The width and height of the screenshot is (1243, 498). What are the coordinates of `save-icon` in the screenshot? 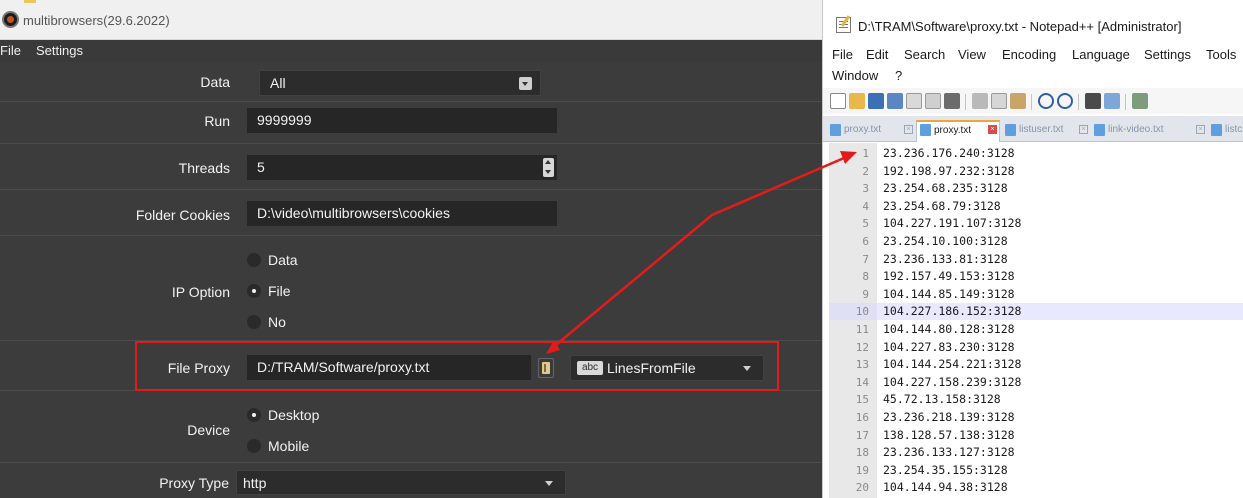 It's located at (876, 101).